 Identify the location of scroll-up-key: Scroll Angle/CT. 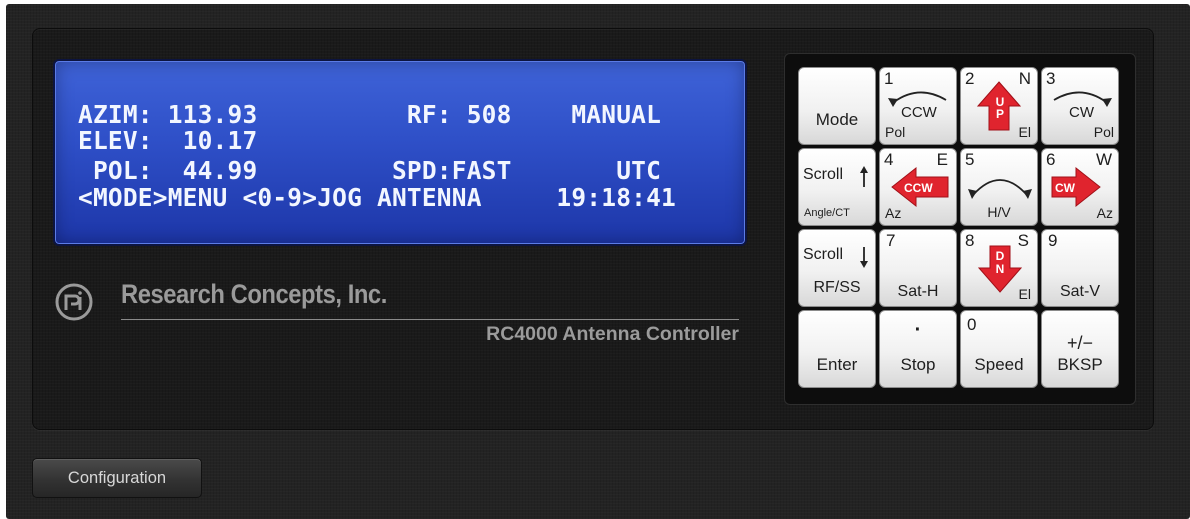
(837, 187).